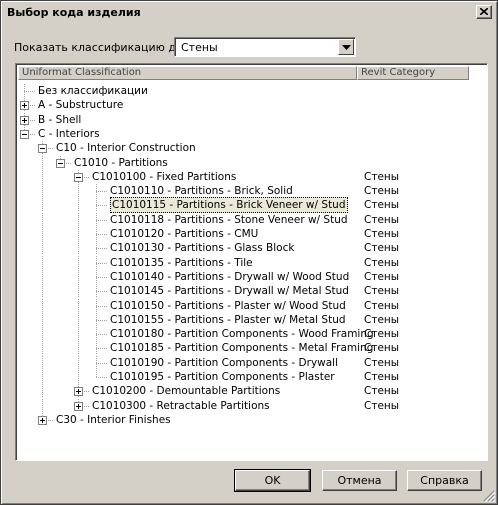 The height and width of the screenshot is (505, 498). Describe the element at coordinates (69, 134) in the screenshot. I see `tree-node-label: C - Interiors` at that location.